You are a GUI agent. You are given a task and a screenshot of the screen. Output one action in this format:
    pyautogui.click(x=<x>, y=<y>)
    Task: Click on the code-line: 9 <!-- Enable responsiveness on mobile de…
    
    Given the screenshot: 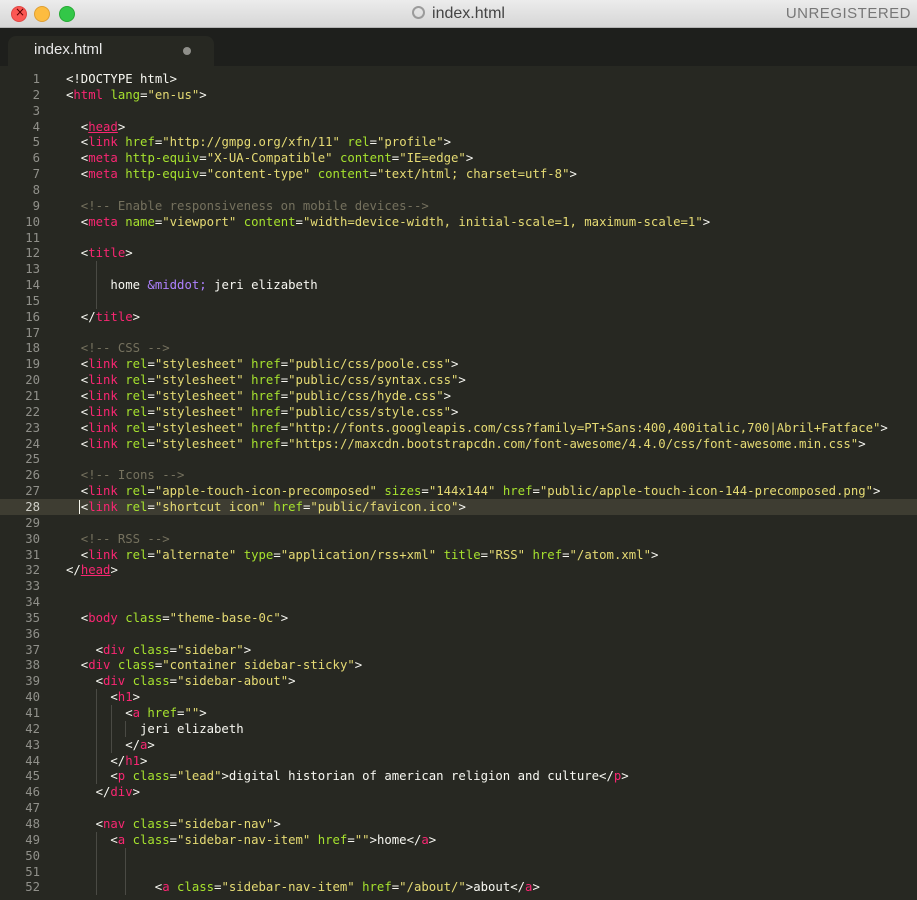 What is the action you would take?
    pyautogui.click(x=458, y=206)
    